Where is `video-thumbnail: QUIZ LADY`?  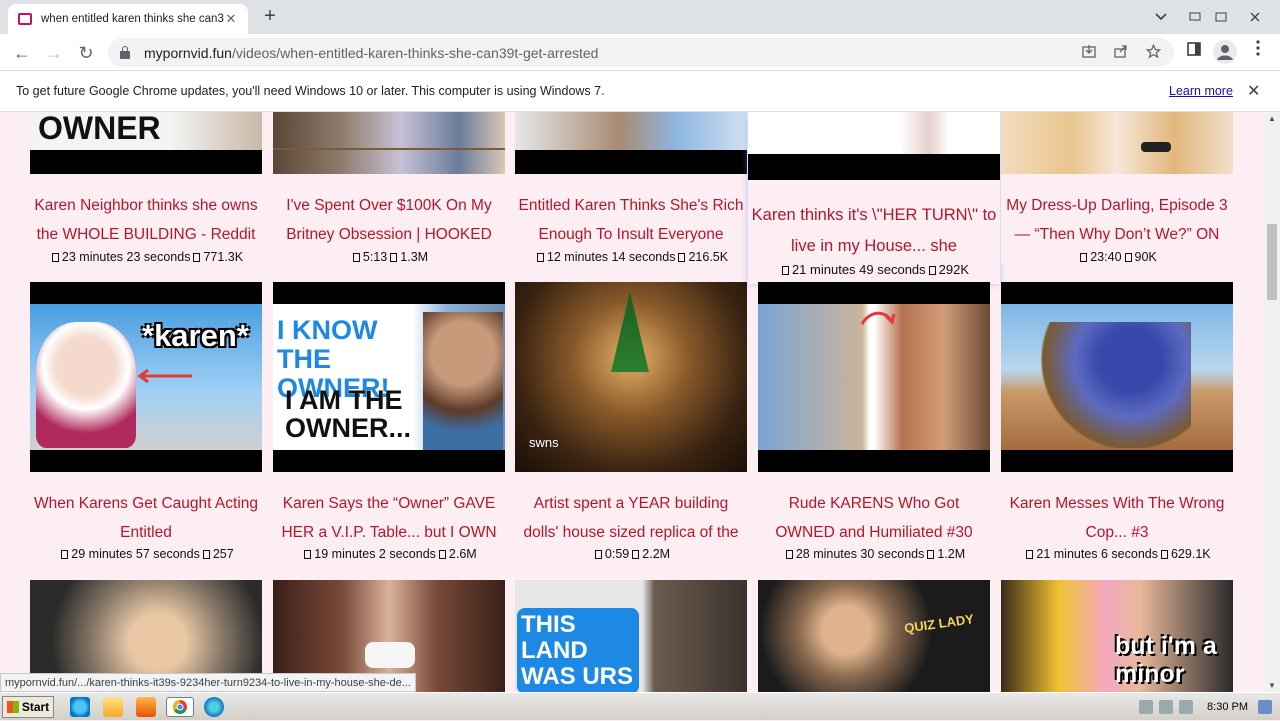
video-thumbnail: QUIZ LADY is located at coordinates (874, 636).